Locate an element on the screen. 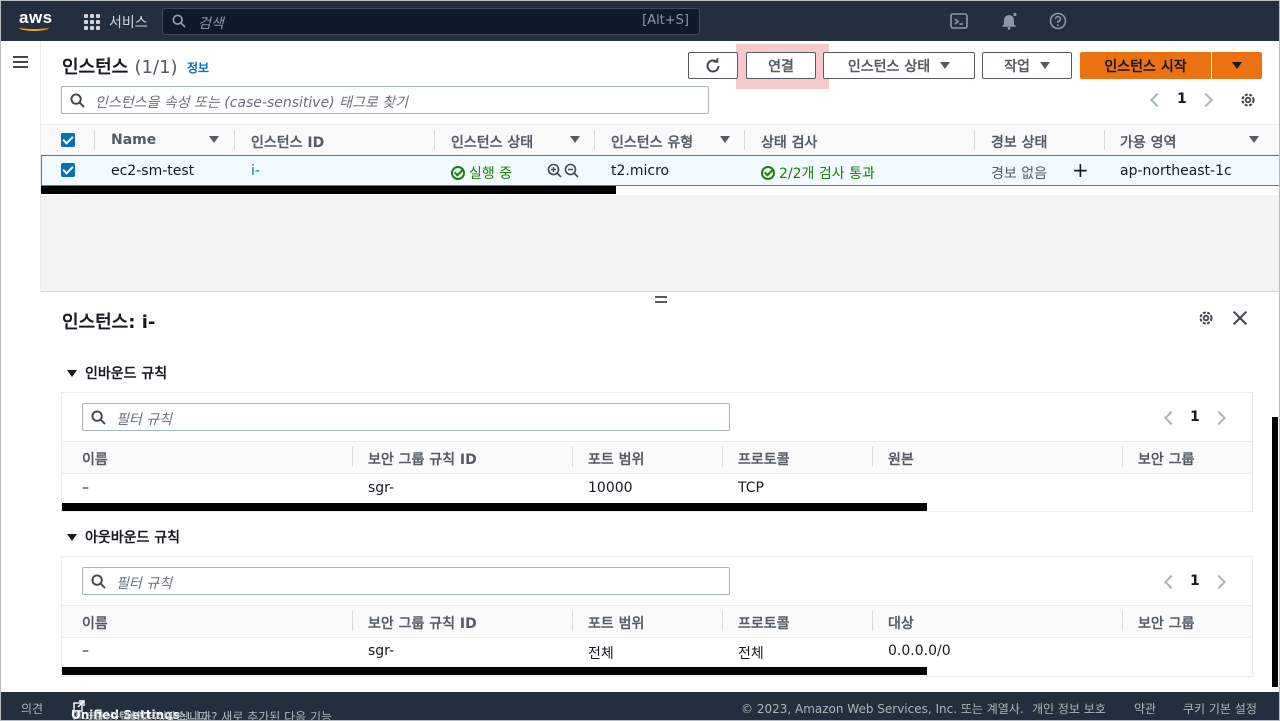 This screenshot has width=1280, height=721. instance-state: 실행 중 is located at coordinates (481, 173).